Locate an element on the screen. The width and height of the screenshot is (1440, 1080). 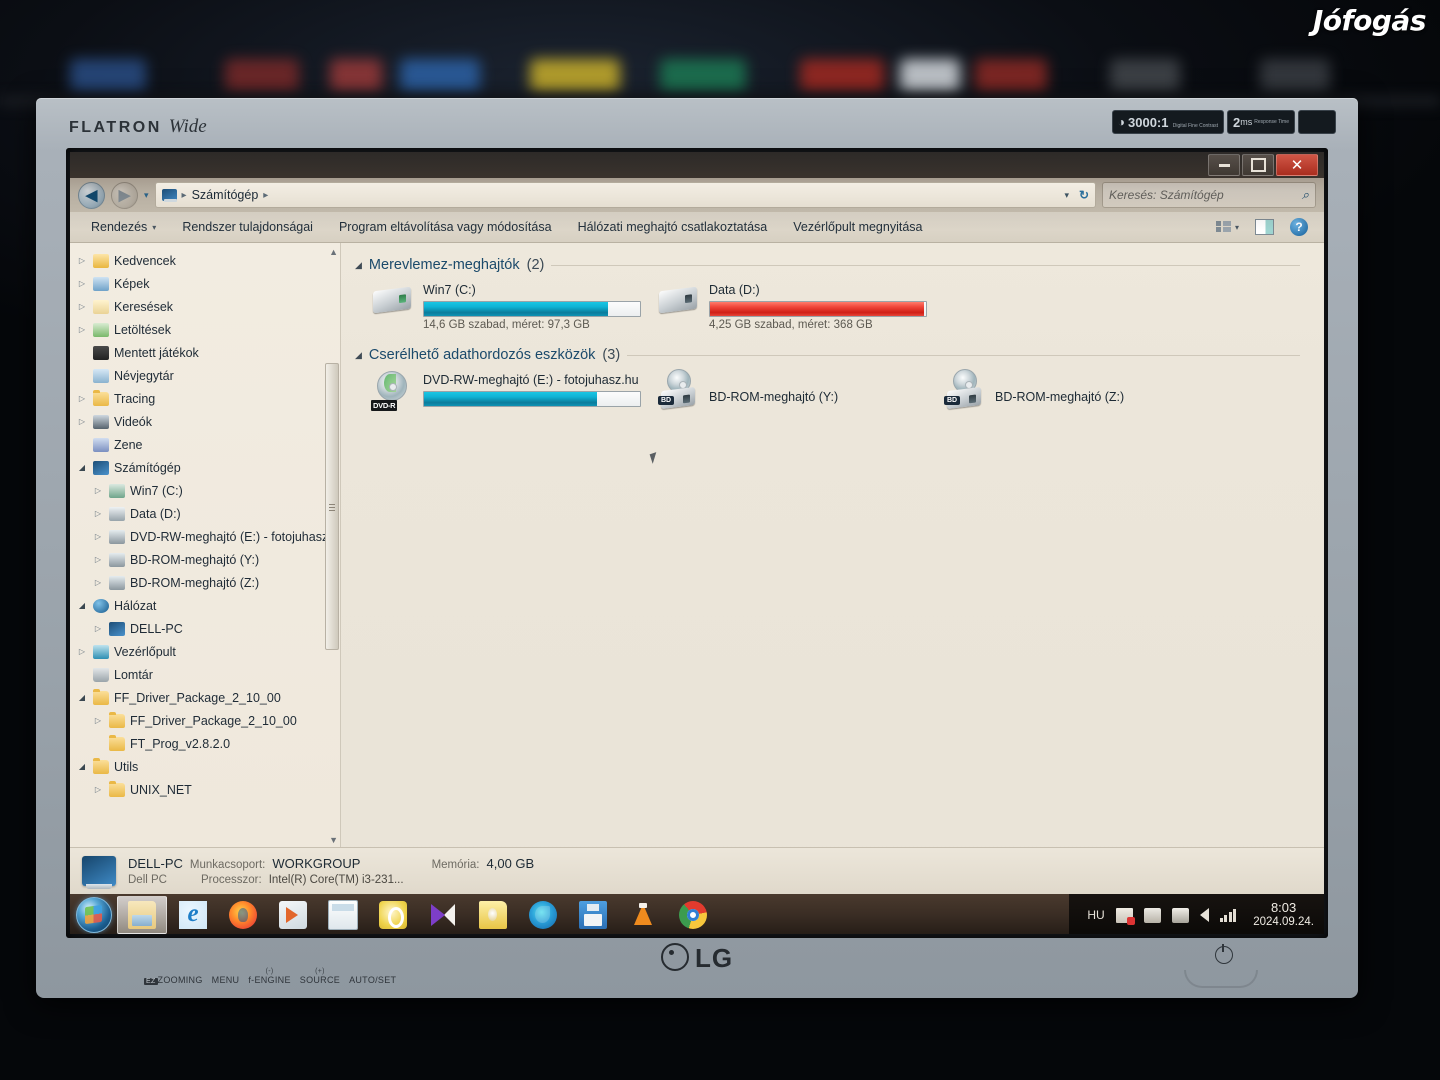
nav-item-h-l-zat: ◢ Hálózat is located at coordinates (205, 605).